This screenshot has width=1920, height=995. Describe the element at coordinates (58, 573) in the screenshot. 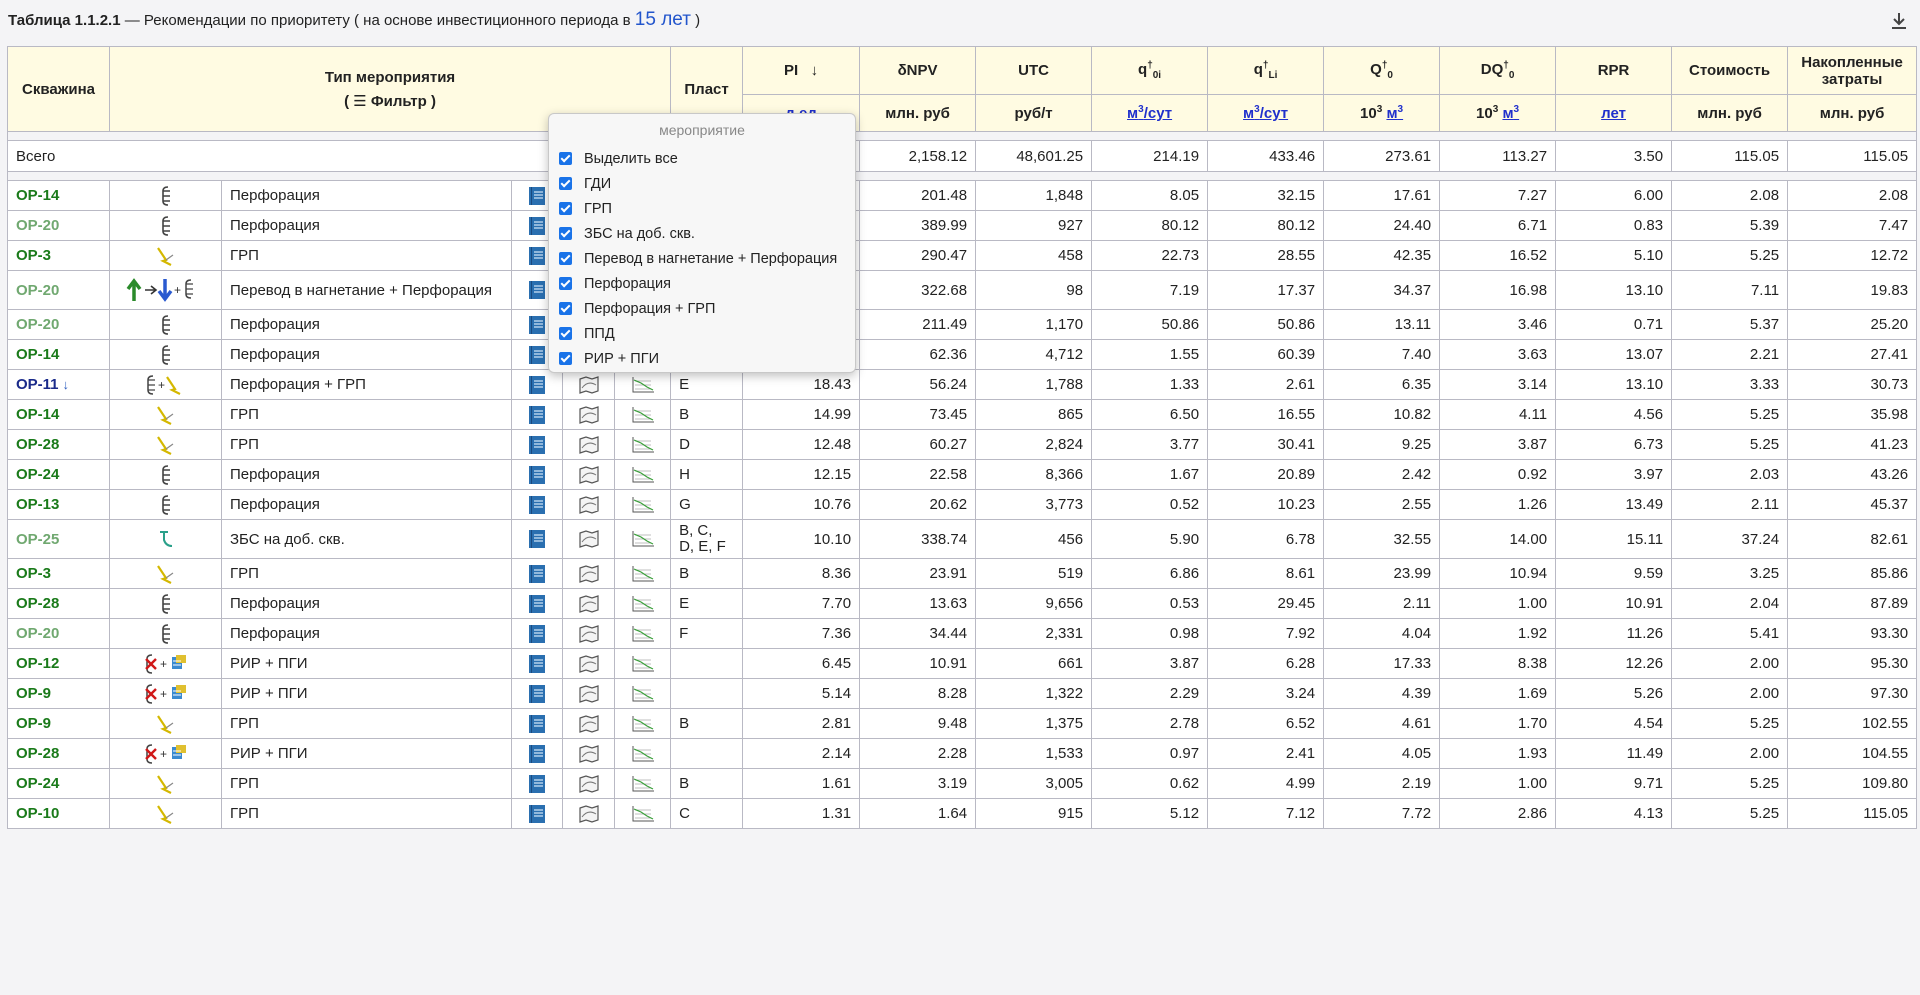

I see `well-cell: OP-3` at that location.